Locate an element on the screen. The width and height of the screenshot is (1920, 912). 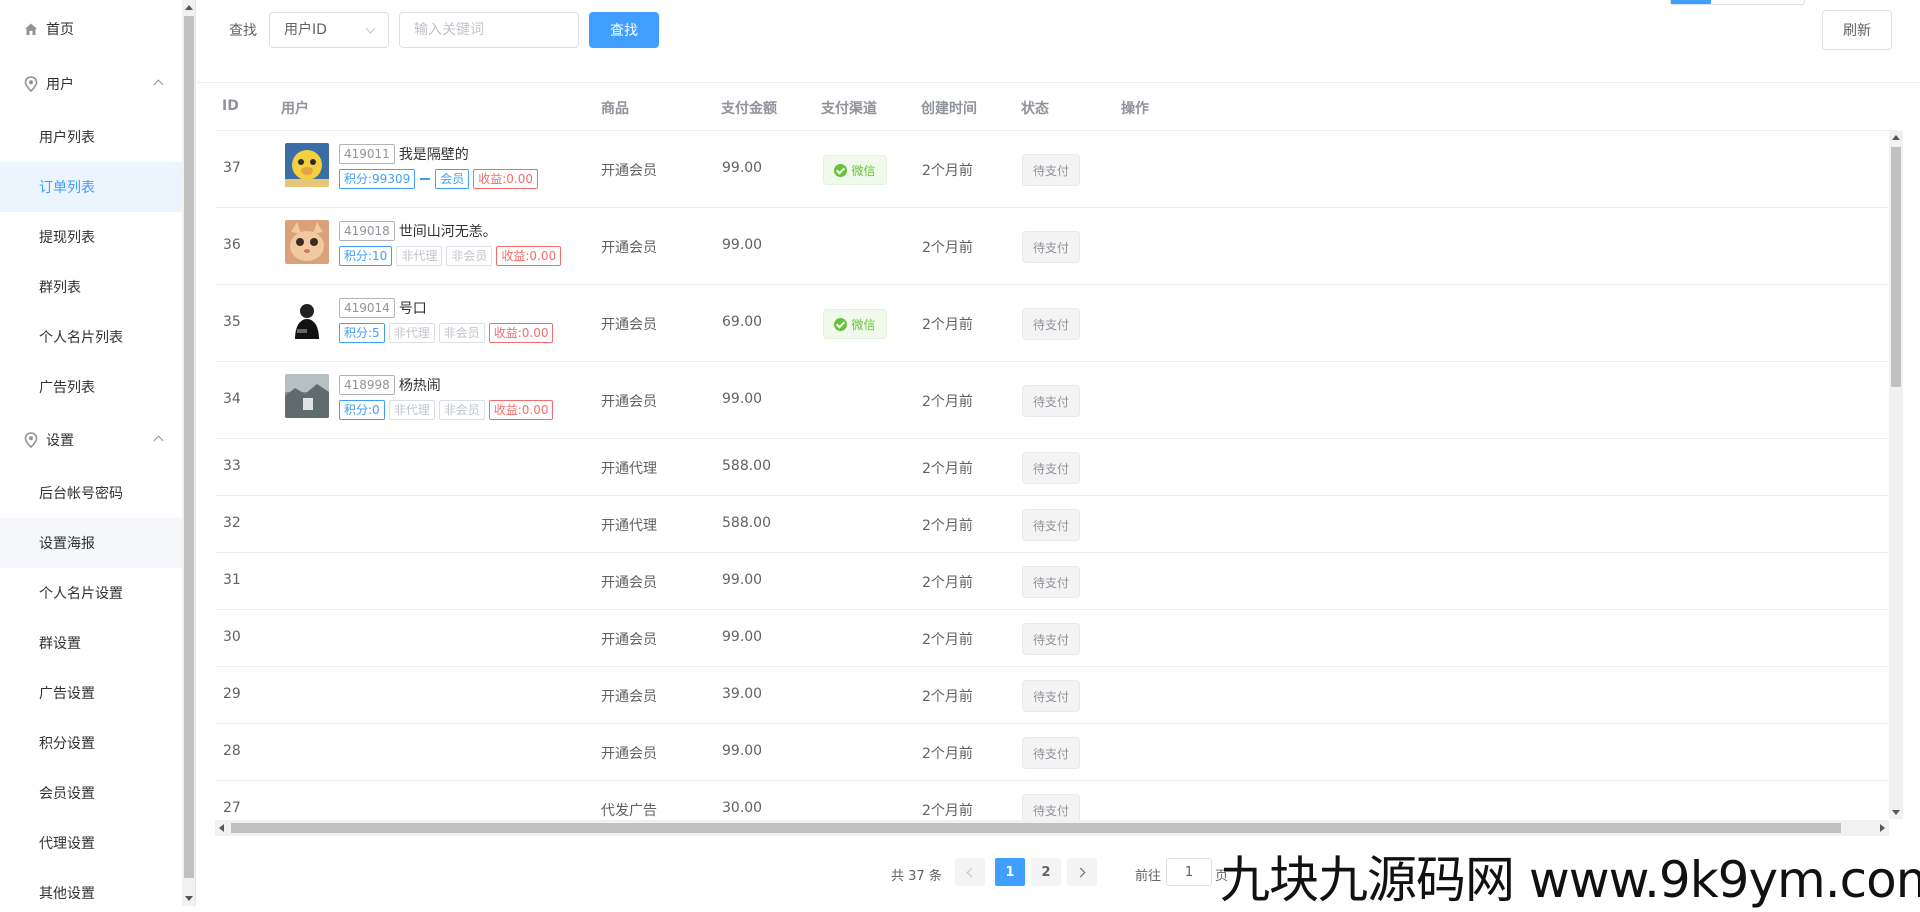
search-button: 查找 is located at coordinates (624, 30).